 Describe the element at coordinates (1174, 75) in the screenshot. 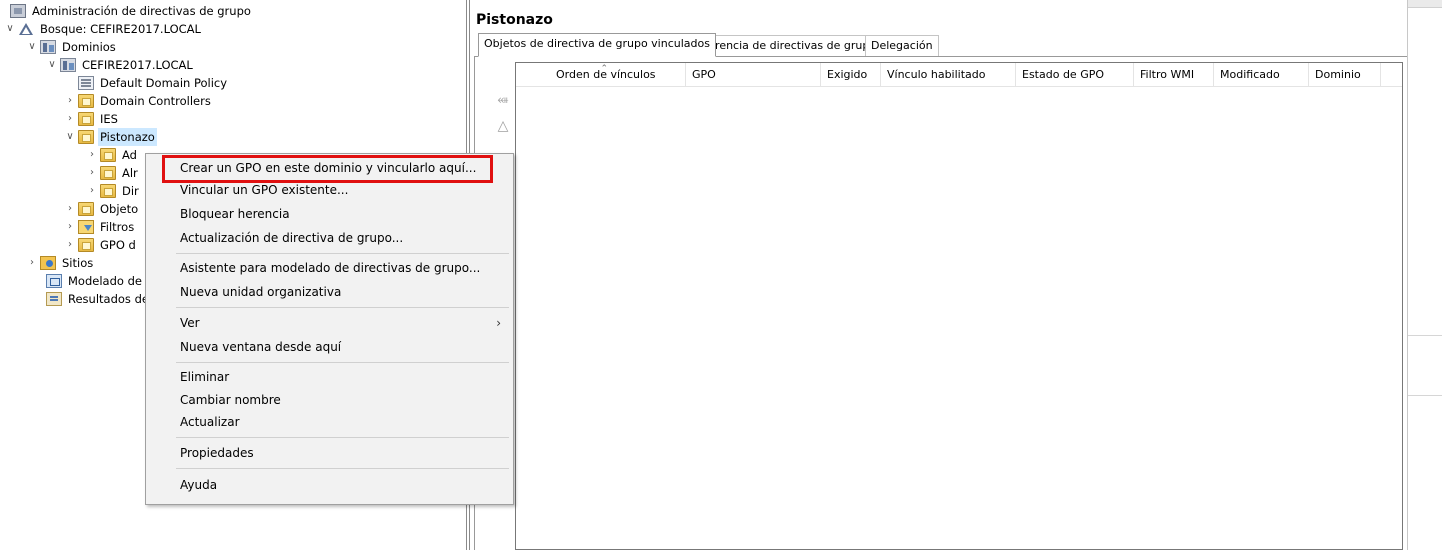

I see `column-header-wmi-filter: Filtro WMI` at that location.